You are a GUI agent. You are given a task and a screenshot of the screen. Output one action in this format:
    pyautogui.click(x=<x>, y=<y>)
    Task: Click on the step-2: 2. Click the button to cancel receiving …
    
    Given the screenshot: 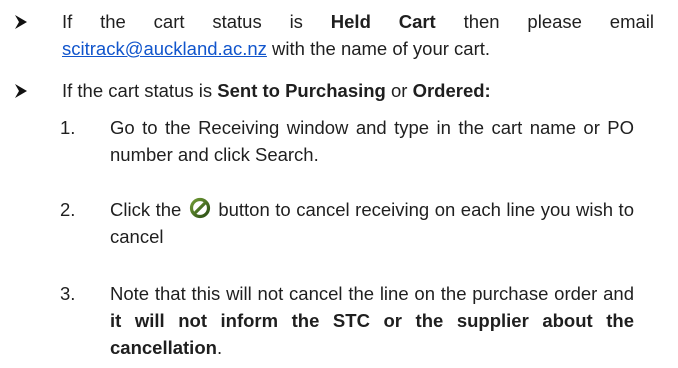 What is the action you would take?
    pyautogui.click(x=347, y=223)
    